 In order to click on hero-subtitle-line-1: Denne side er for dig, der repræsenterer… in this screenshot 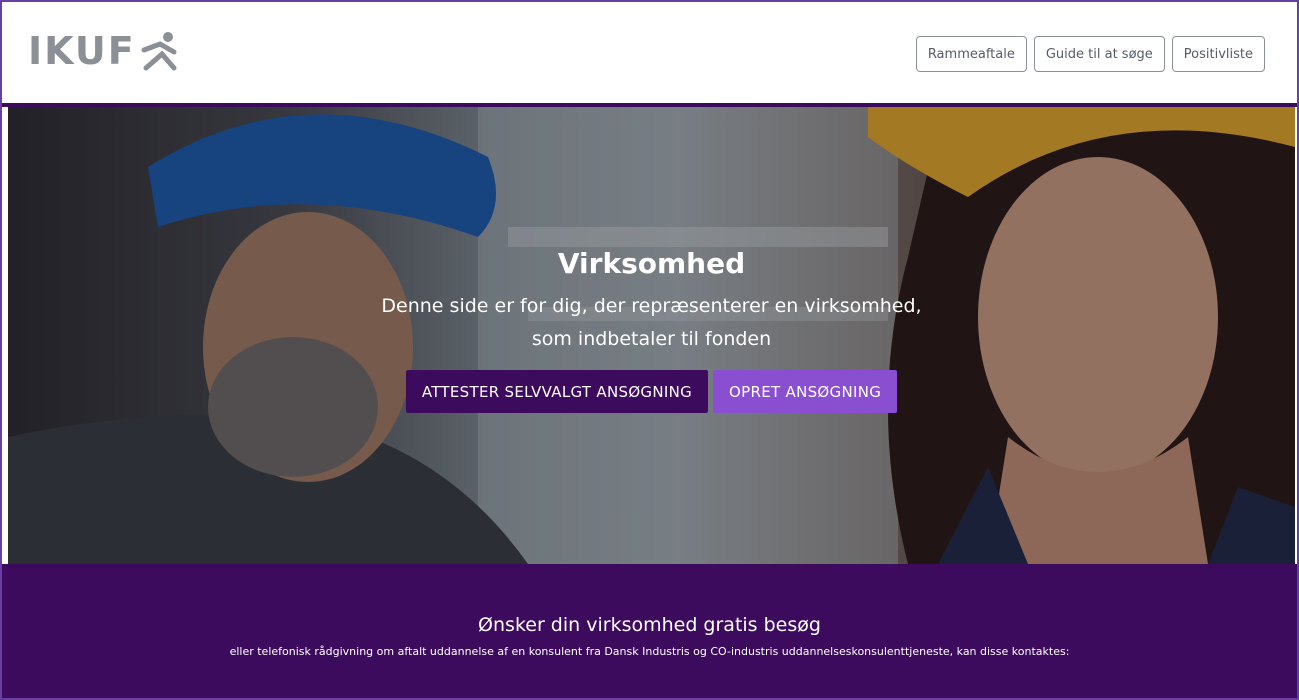, I will do `click(651, 306)`.